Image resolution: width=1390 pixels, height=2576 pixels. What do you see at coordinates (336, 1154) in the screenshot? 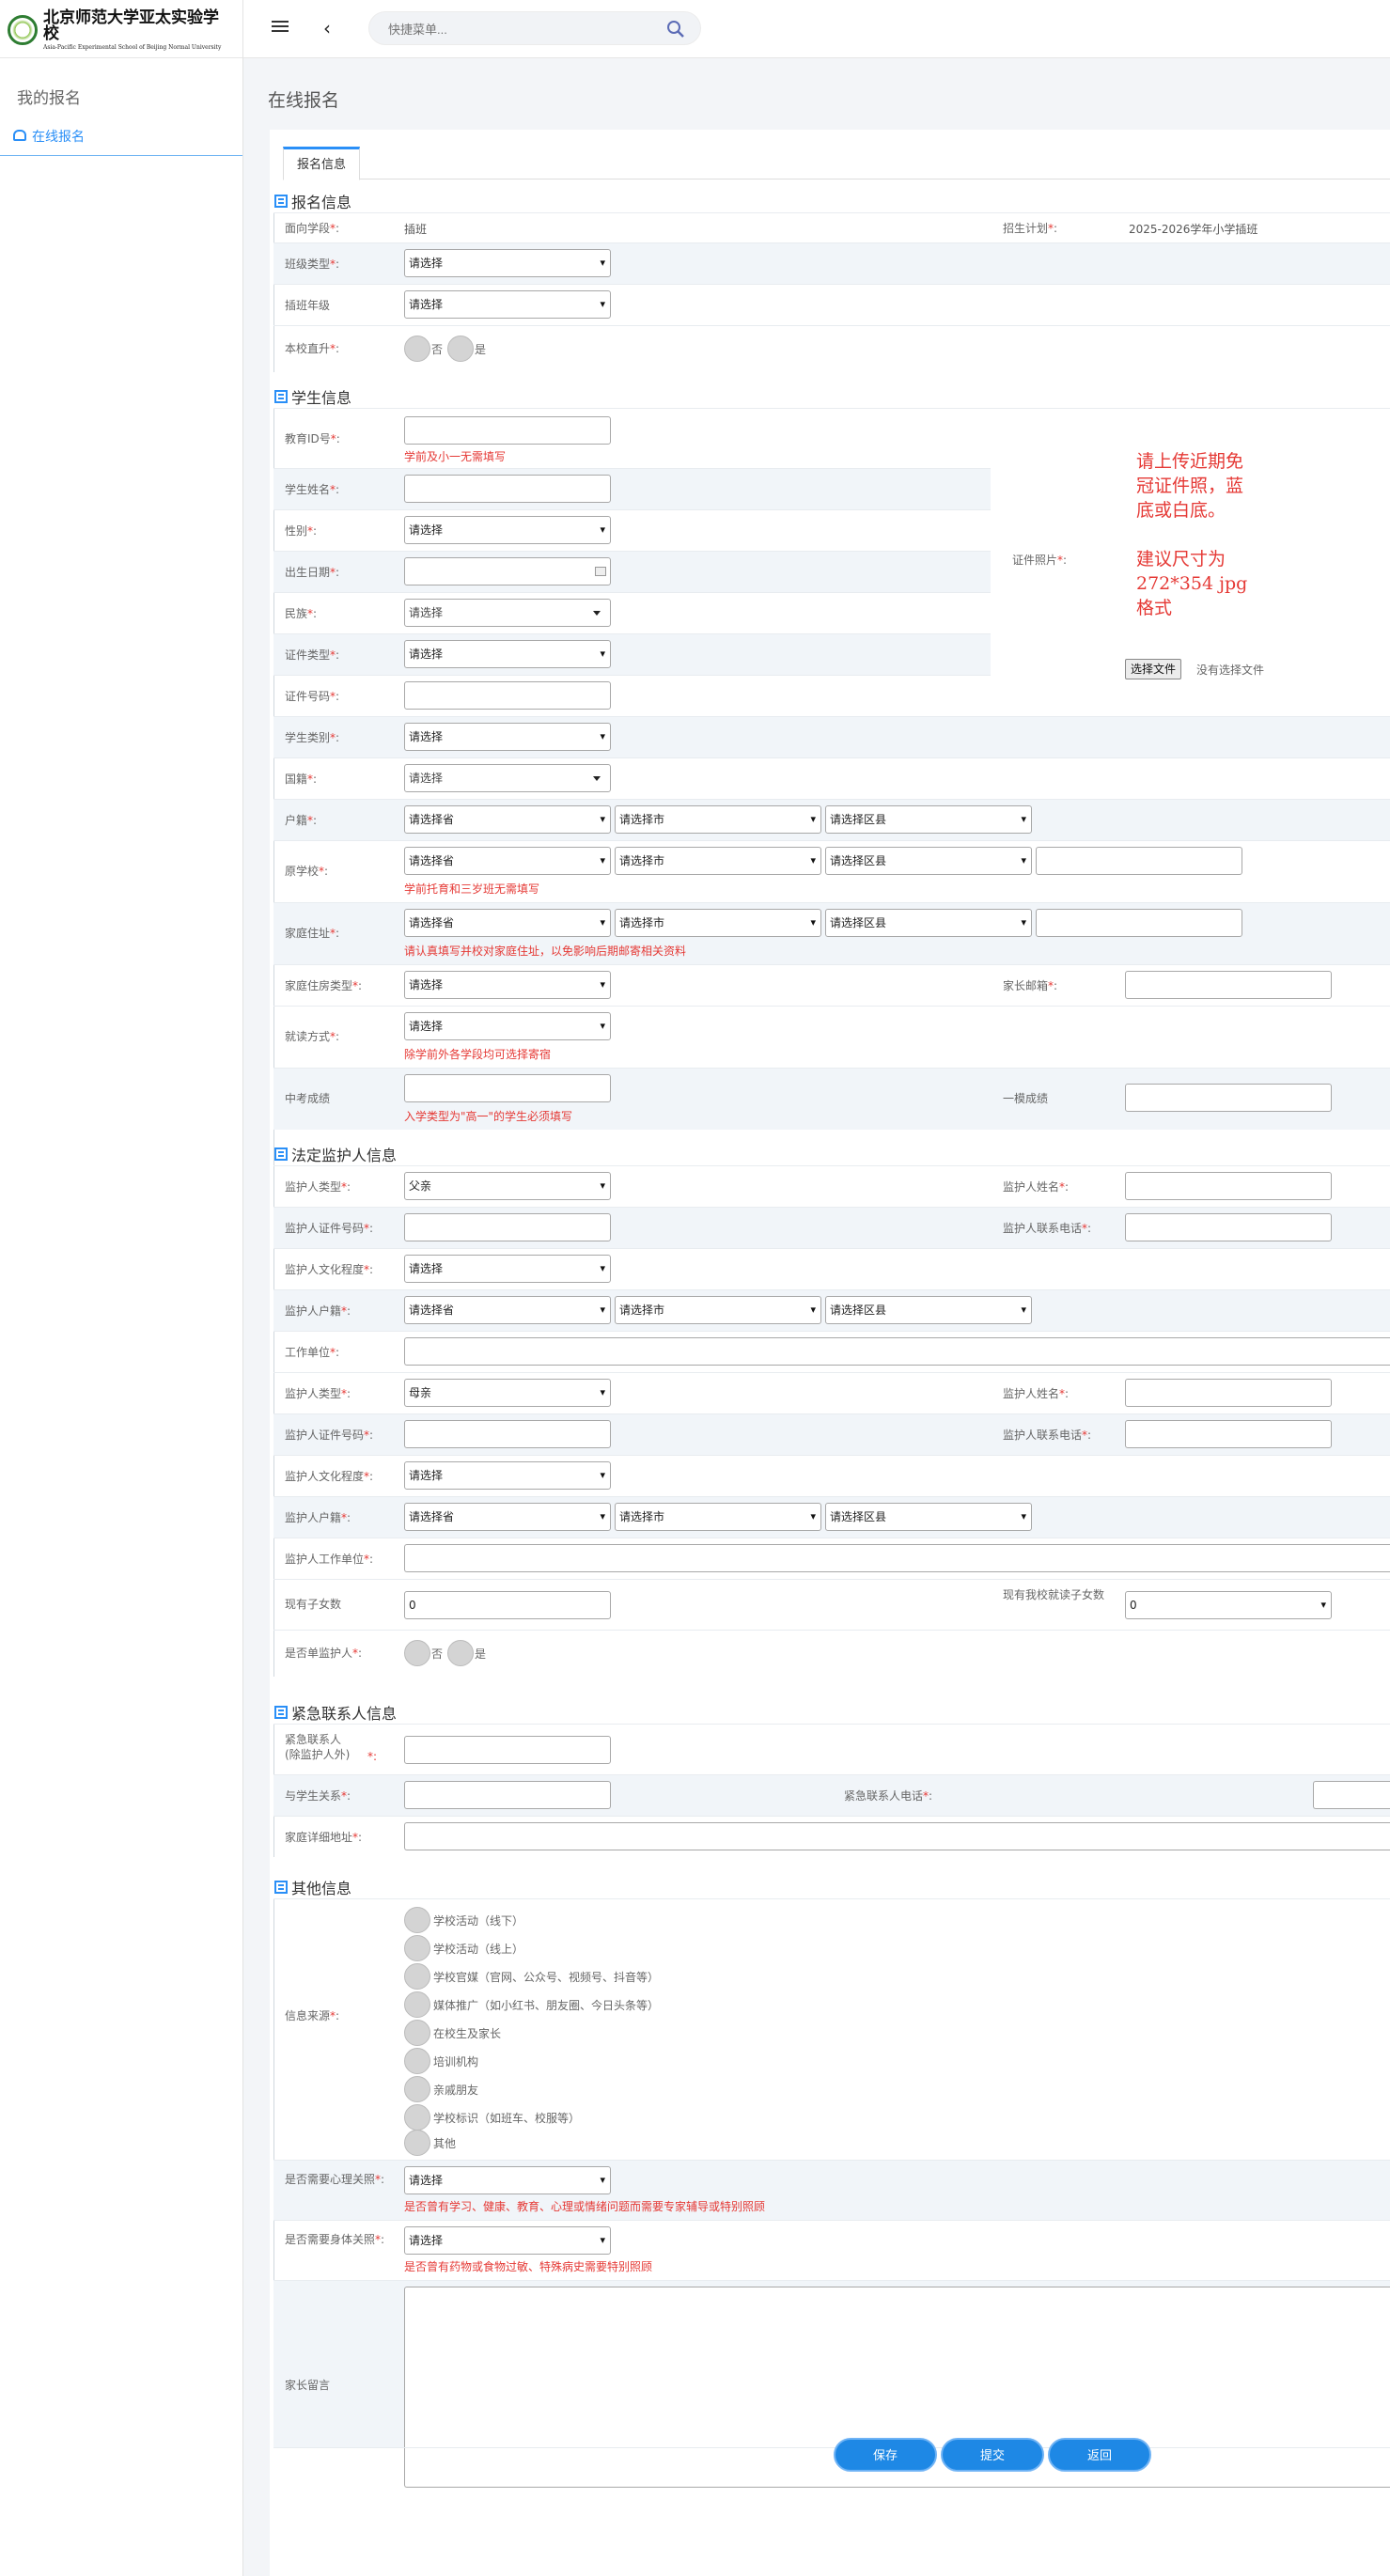
I see `section-guardian-heading: 法定监护人信息` at bounding box center [336, 1154].